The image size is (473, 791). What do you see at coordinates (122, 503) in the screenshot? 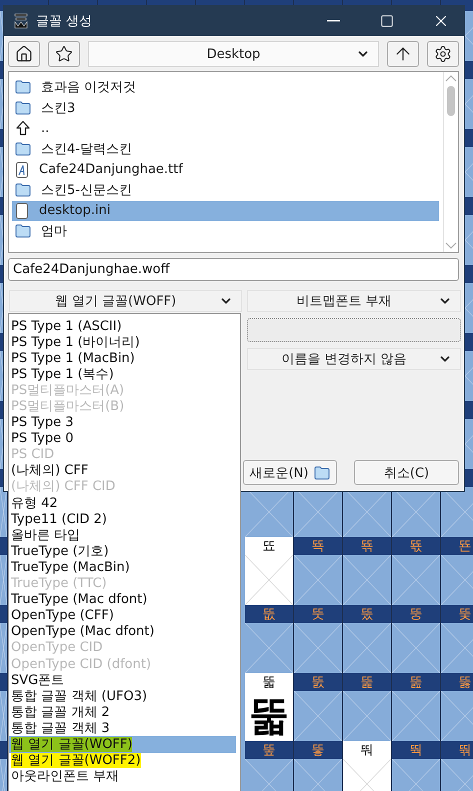
I see `menu-item: 유형 42` at bounding box center [122, 503].